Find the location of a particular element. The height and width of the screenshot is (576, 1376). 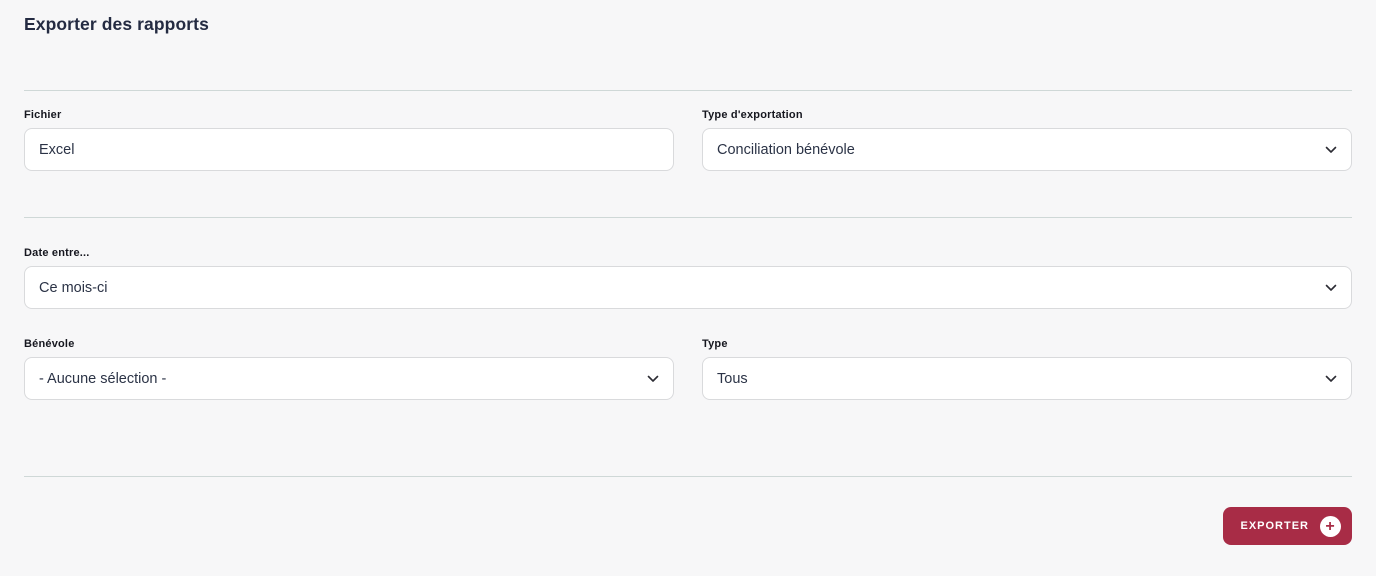

date-entre-select: Ce mois-ci is located at coordinates (688, 287).